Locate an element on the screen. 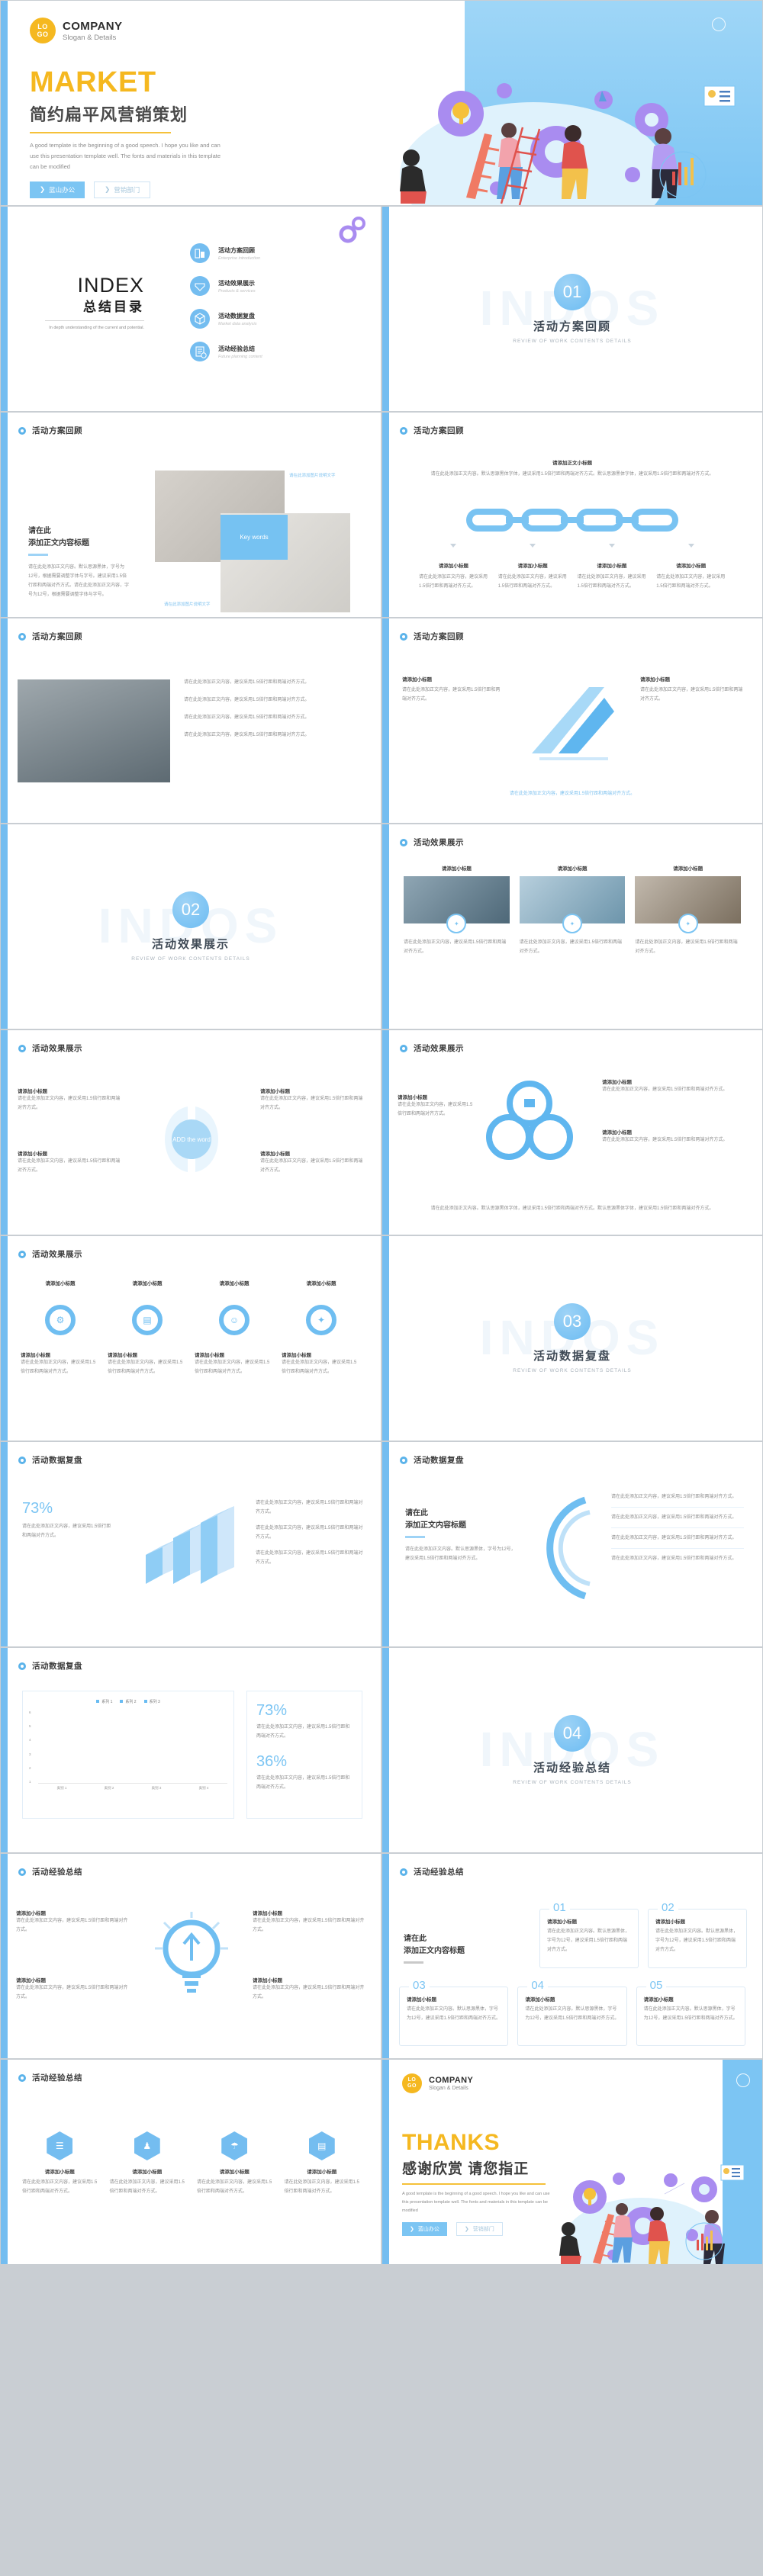 Image resolution: width=763 pixels, height=2576 pixels. gear-cell-3-body: 请在此处添加正文内容，建议采用1.5倍行距和两端对齐方式。 is located at coordinates (319, 1367).